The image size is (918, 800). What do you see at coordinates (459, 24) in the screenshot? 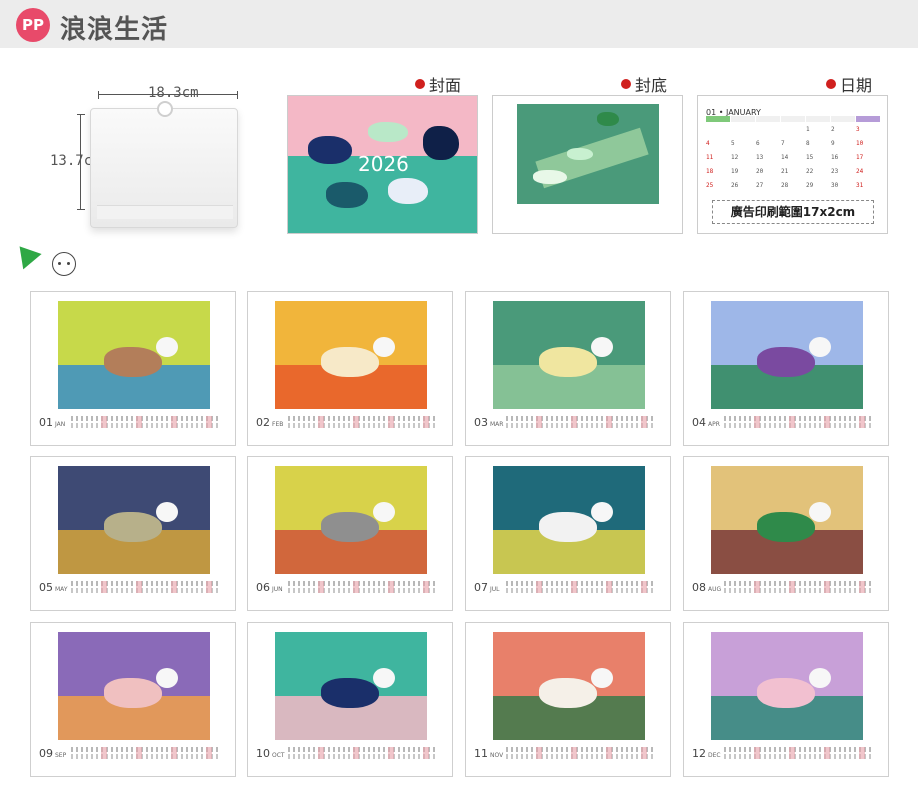
I see `page-header: PP 浪浪生活` at bounding box center [459, 24].